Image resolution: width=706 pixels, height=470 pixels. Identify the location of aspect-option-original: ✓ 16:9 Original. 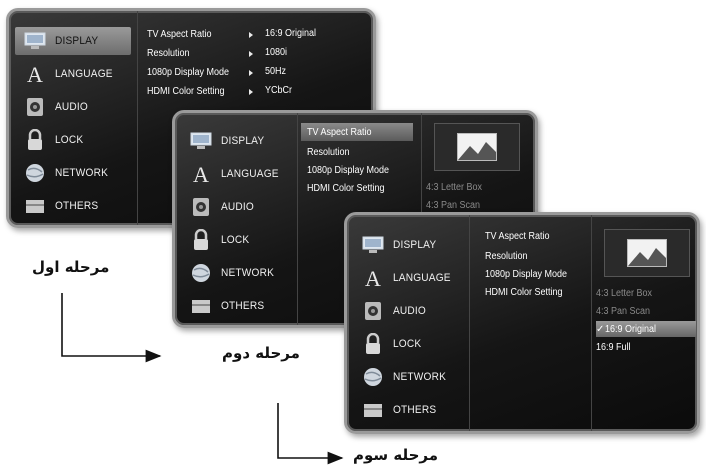
(646, 329).